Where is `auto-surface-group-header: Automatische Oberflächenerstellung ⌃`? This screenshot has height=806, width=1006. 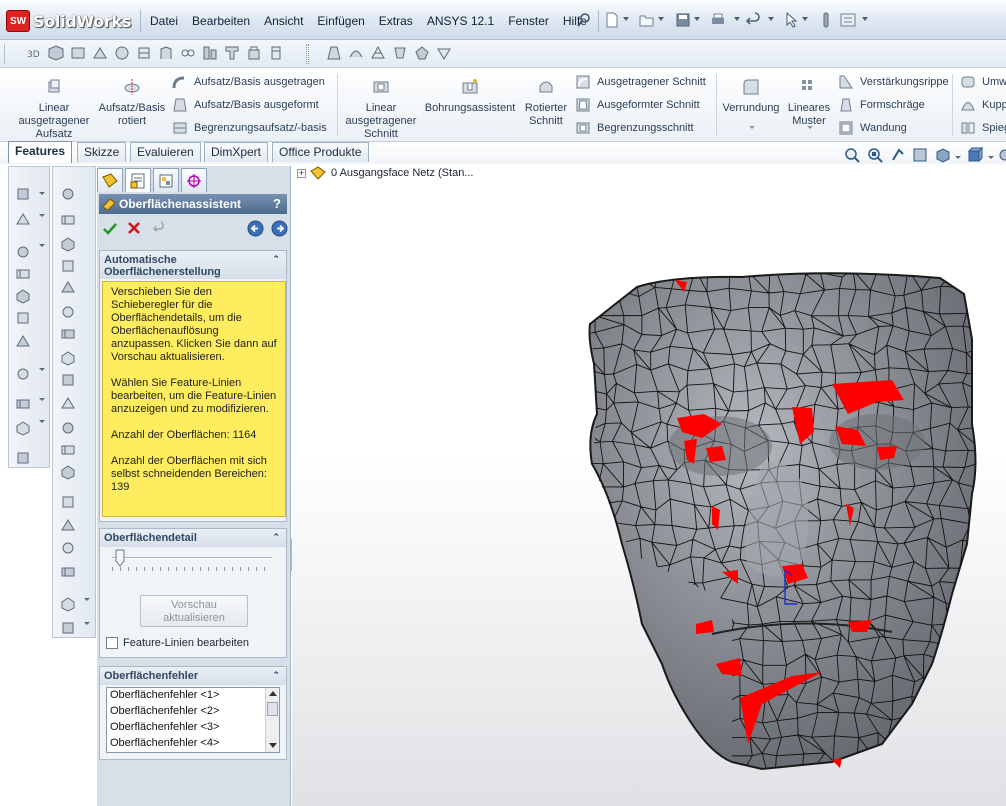 auto-surface-group-header: Automatische Oberflächenerstellung ⌃ is located at coordinates (193, 265).